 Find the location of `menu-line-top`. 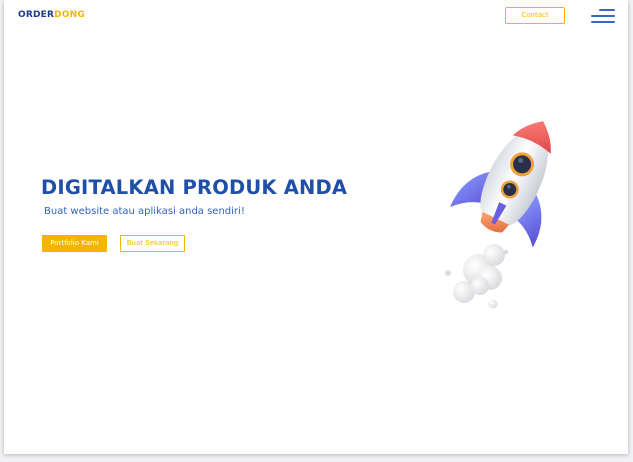

menu-line-top is located at coordinates (607, 10).